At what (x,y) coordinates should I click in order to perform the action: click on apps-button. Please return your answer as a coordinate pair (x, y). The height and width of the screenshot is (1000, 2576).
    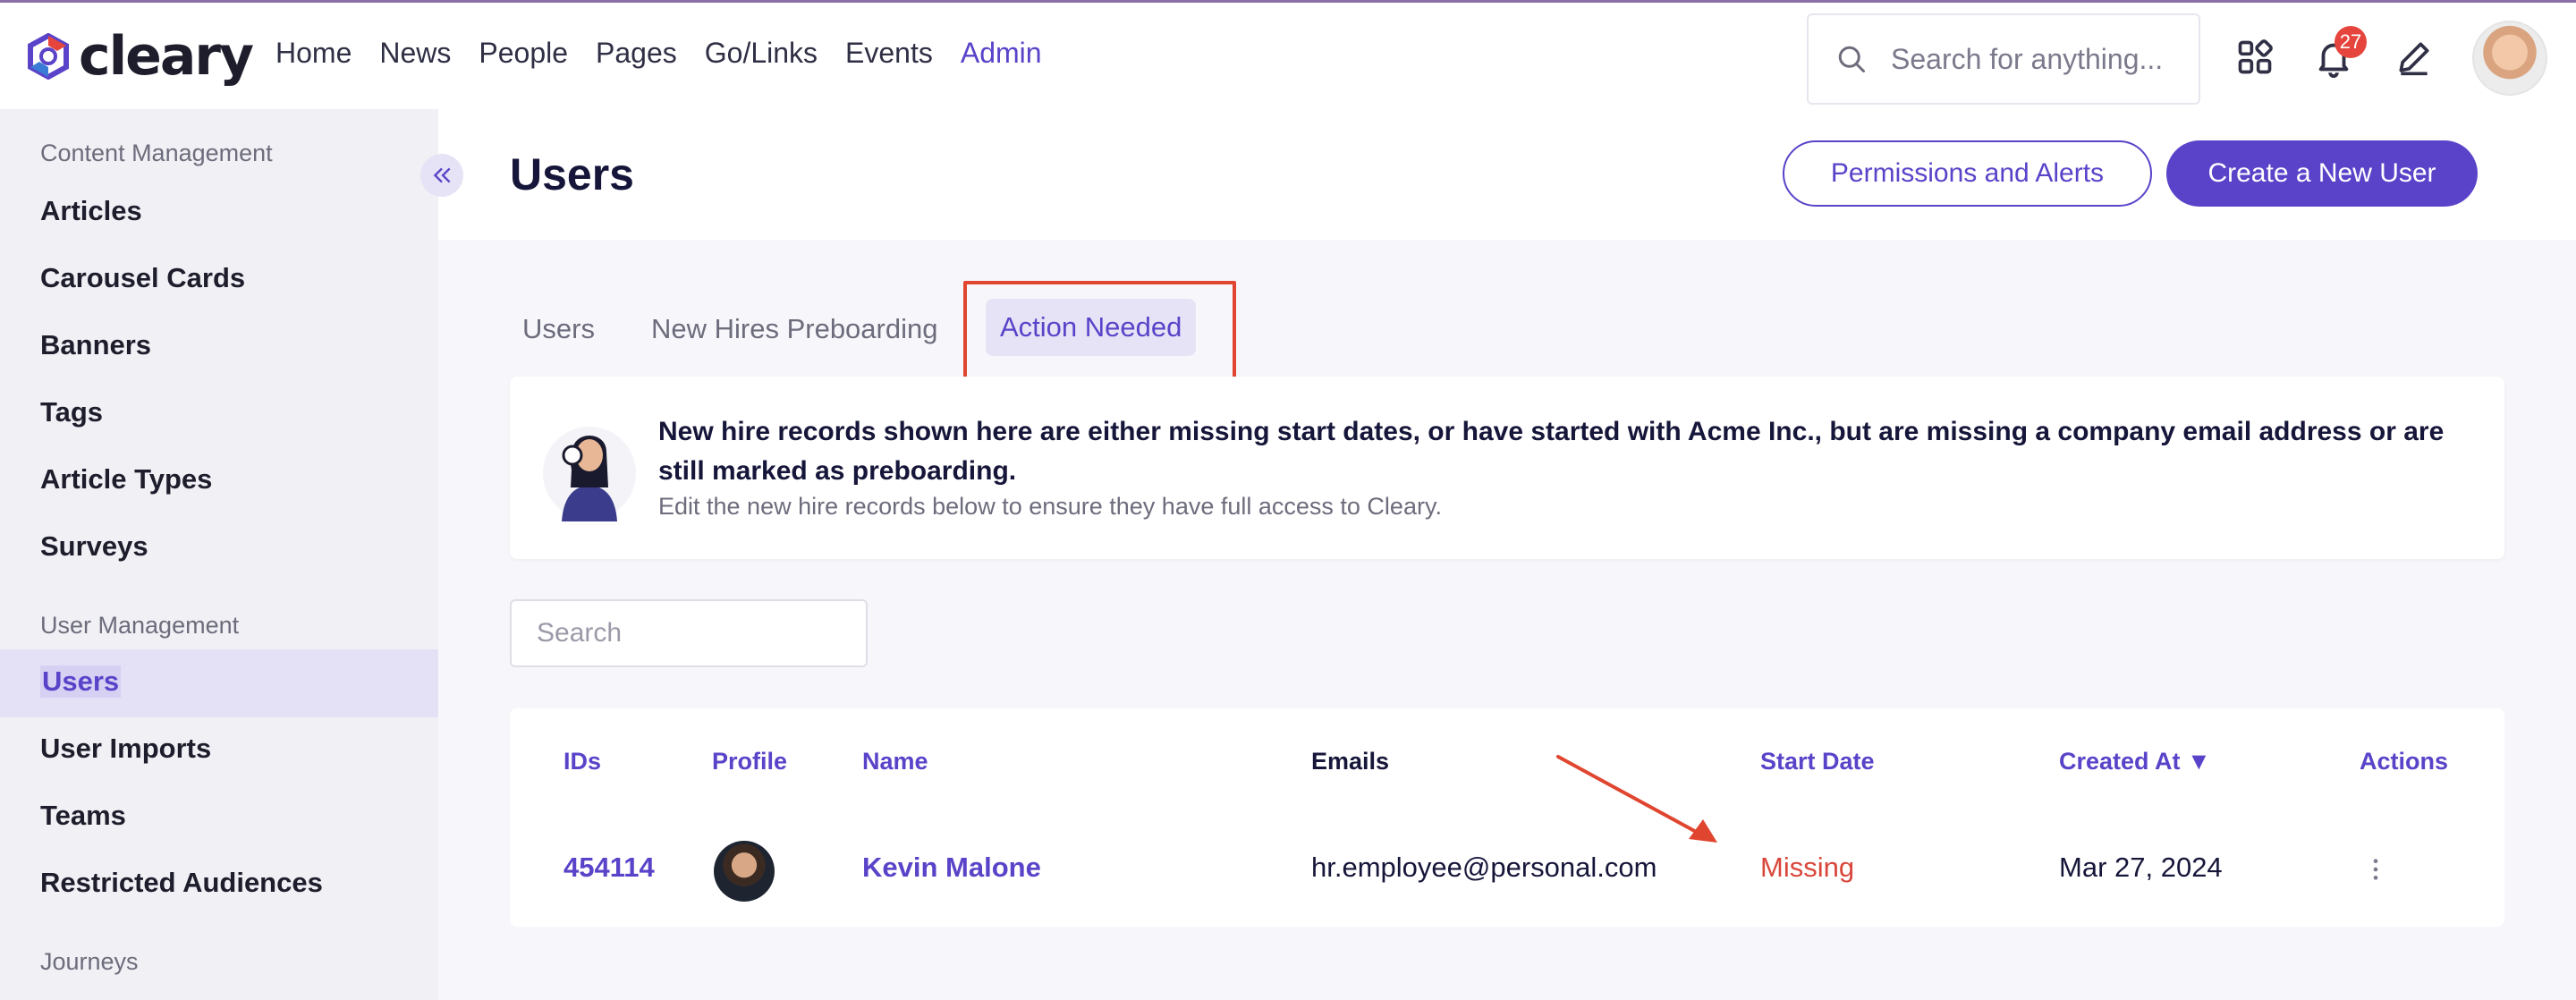
    Looking at the image, I should click on (2255, 58).